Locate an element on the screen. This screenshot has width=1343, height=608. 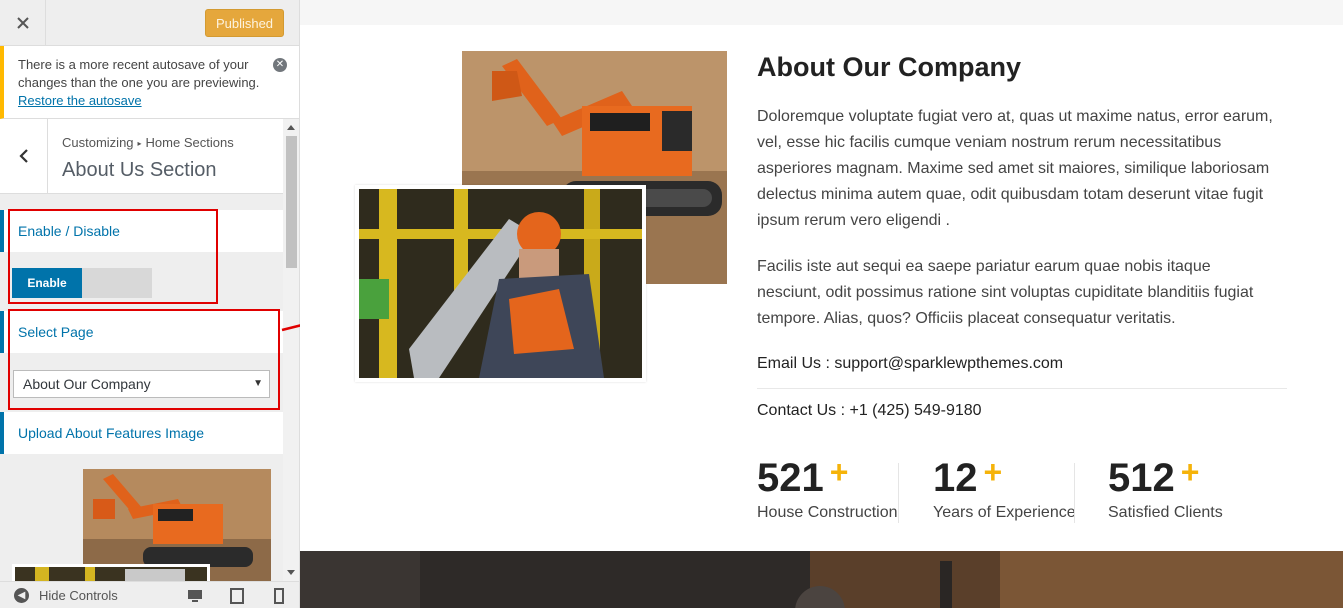
tablet-preview-icon is located at coordinates (237, 596).